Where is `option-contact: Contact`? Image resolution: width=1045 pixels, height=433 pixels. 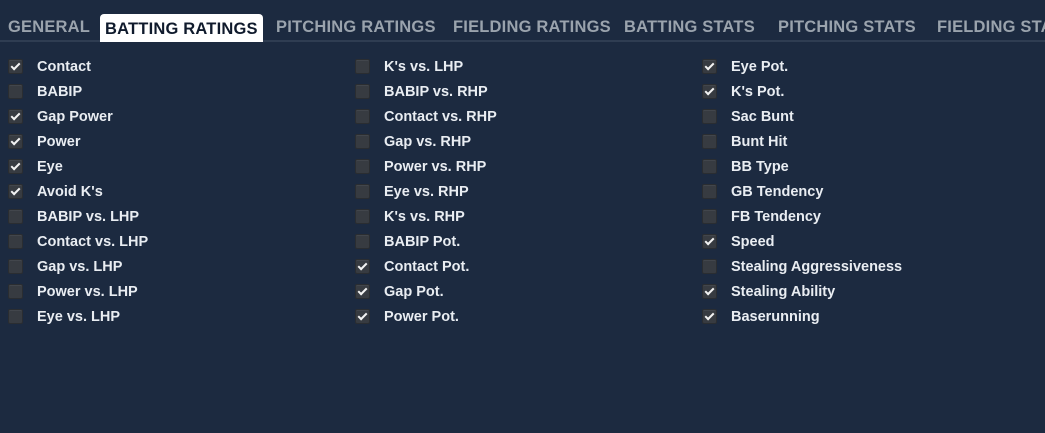
option-contact: Contact is located at coordinates (78, 66).